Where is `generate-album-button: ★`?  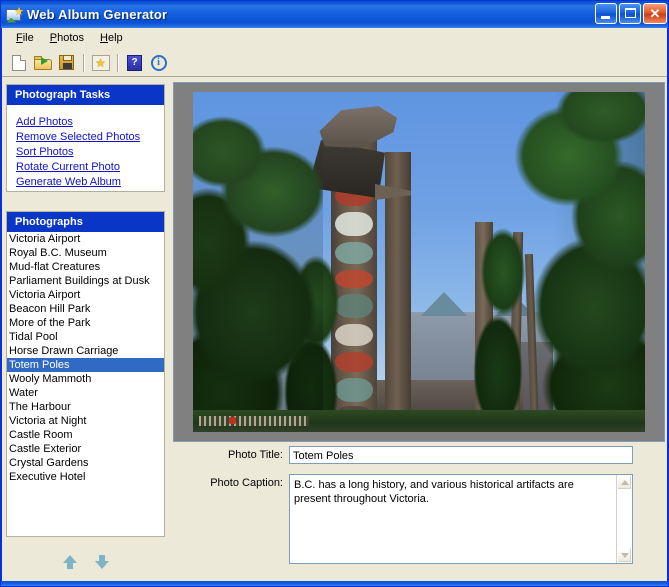
generate-album-button: ★ is located at coordinates (100, 63).